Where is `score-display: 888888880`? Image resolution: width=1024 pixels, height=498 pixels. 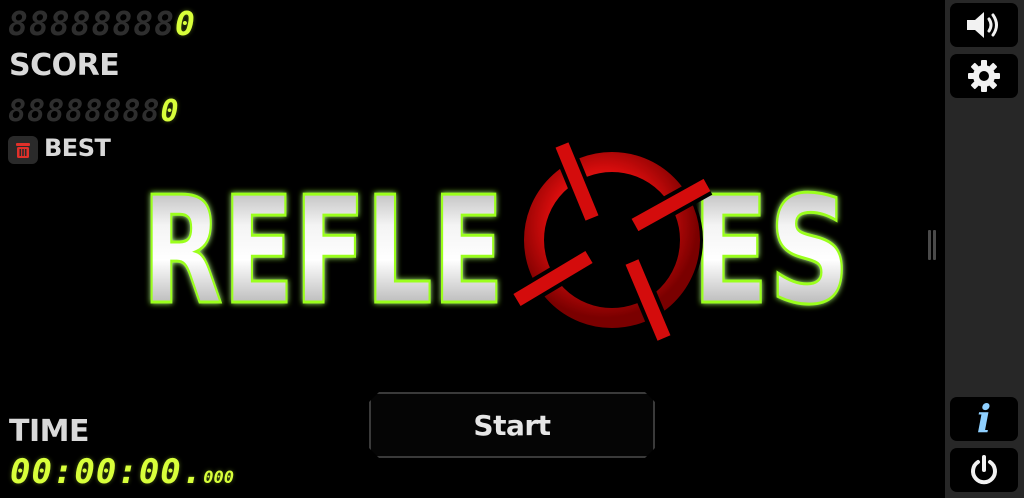
score-display: 888888880 is located at coordinates (102, 24).